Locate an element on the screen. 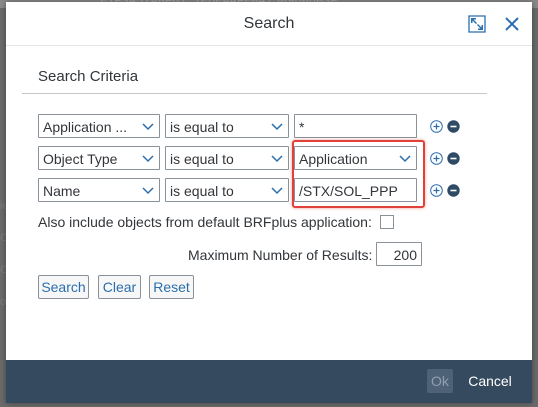 The height and width of the screenshot is (407, 538). expand-icon is located at coordinates (477, 24).